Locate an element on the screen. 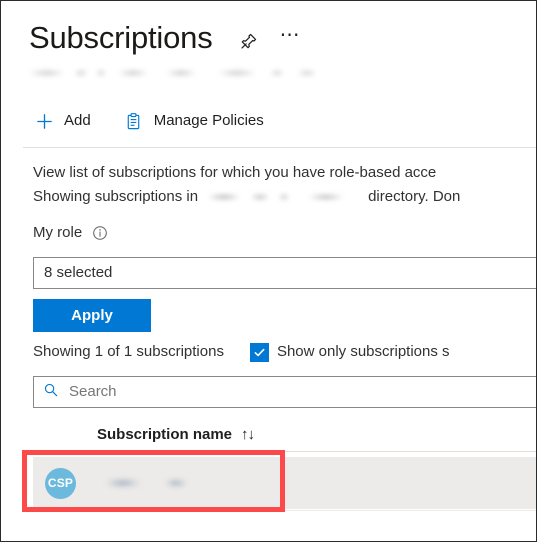 Image resolution: width=537 pixels, height=542 pixels. description-line-2-suffix: directory. Don is located at coordinates (414, 196).